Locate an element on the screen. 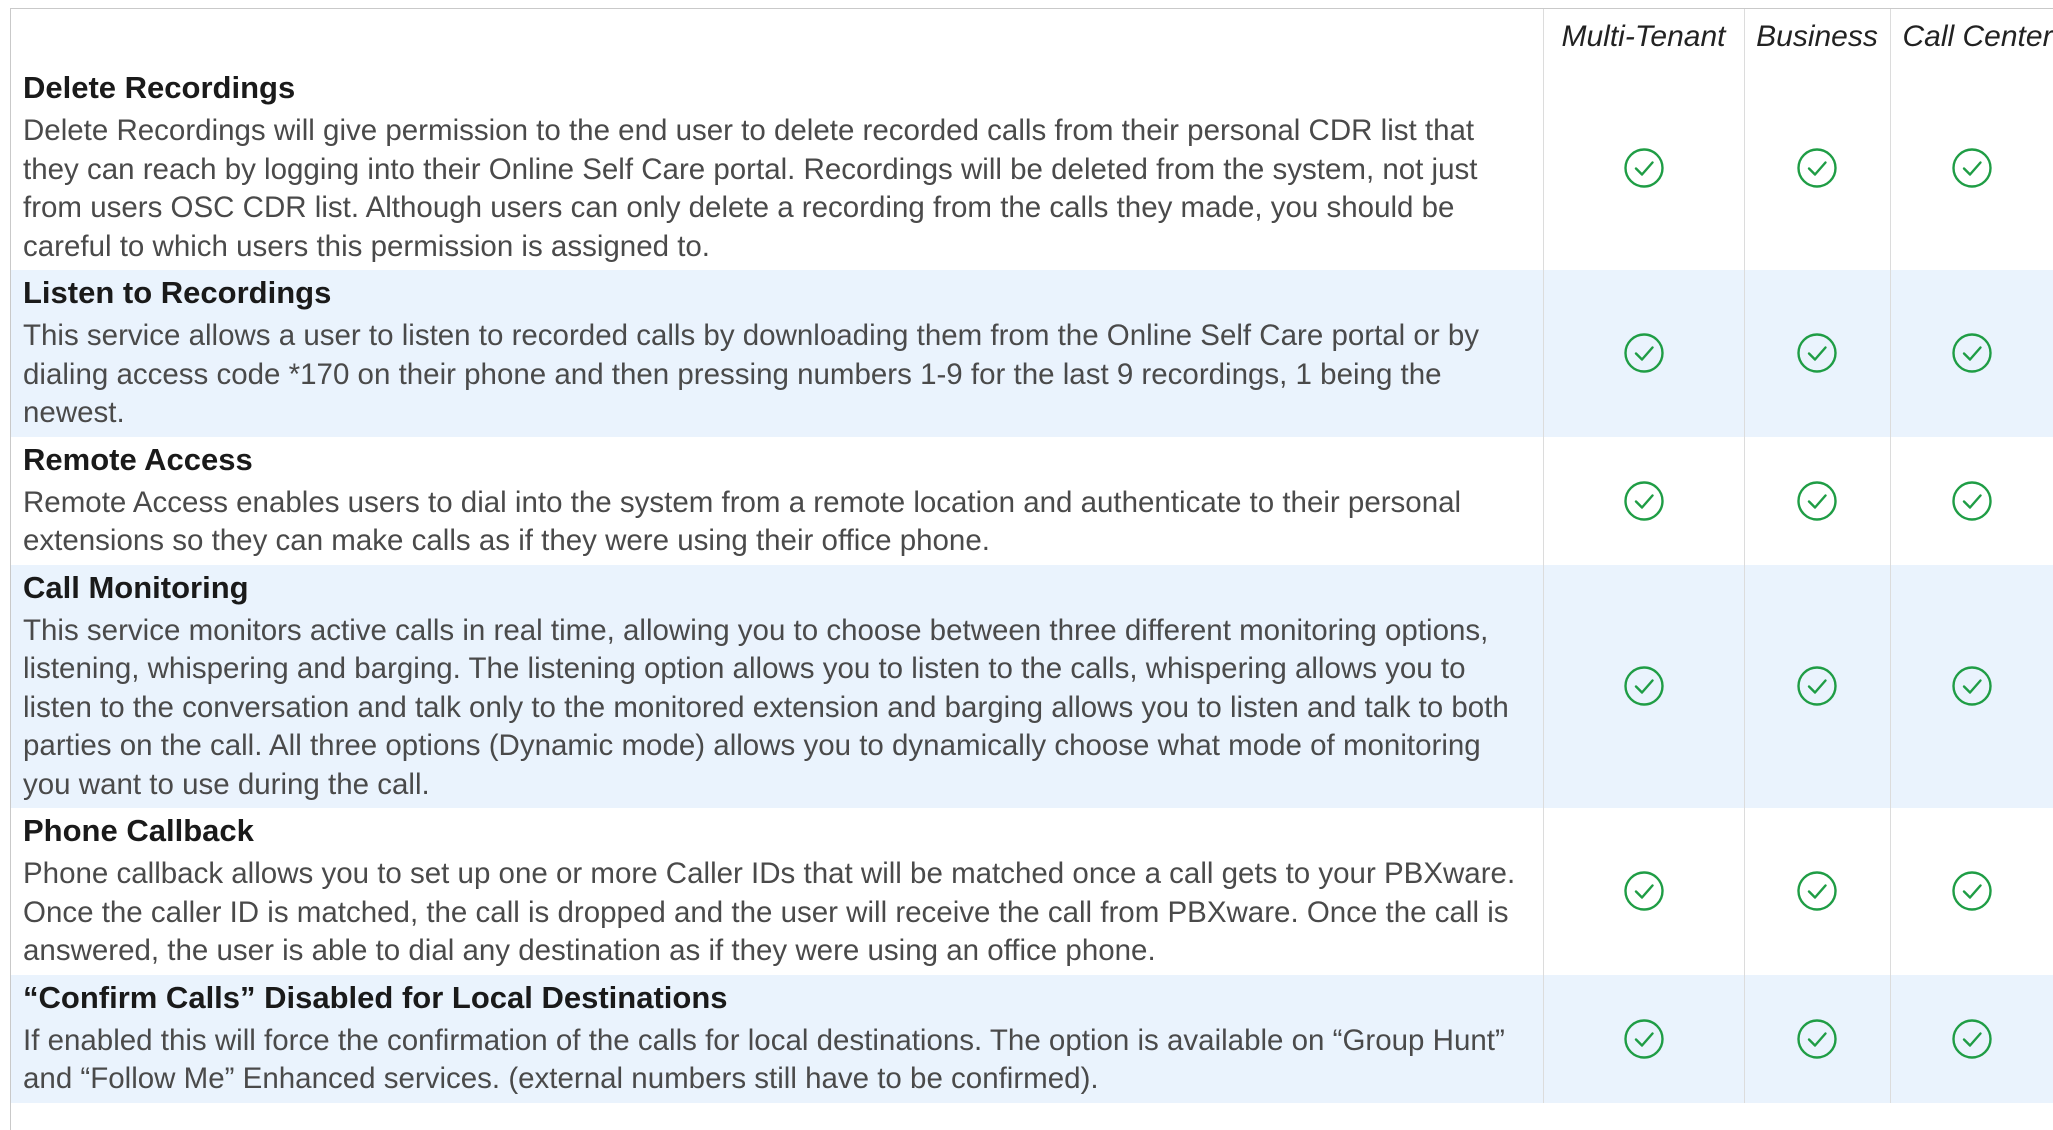 Image resolution: width=2053 pixels, height=1130 pixels. table-header-row: Multi-Tenant Business Call Center is located at coordinates (1032, 37).